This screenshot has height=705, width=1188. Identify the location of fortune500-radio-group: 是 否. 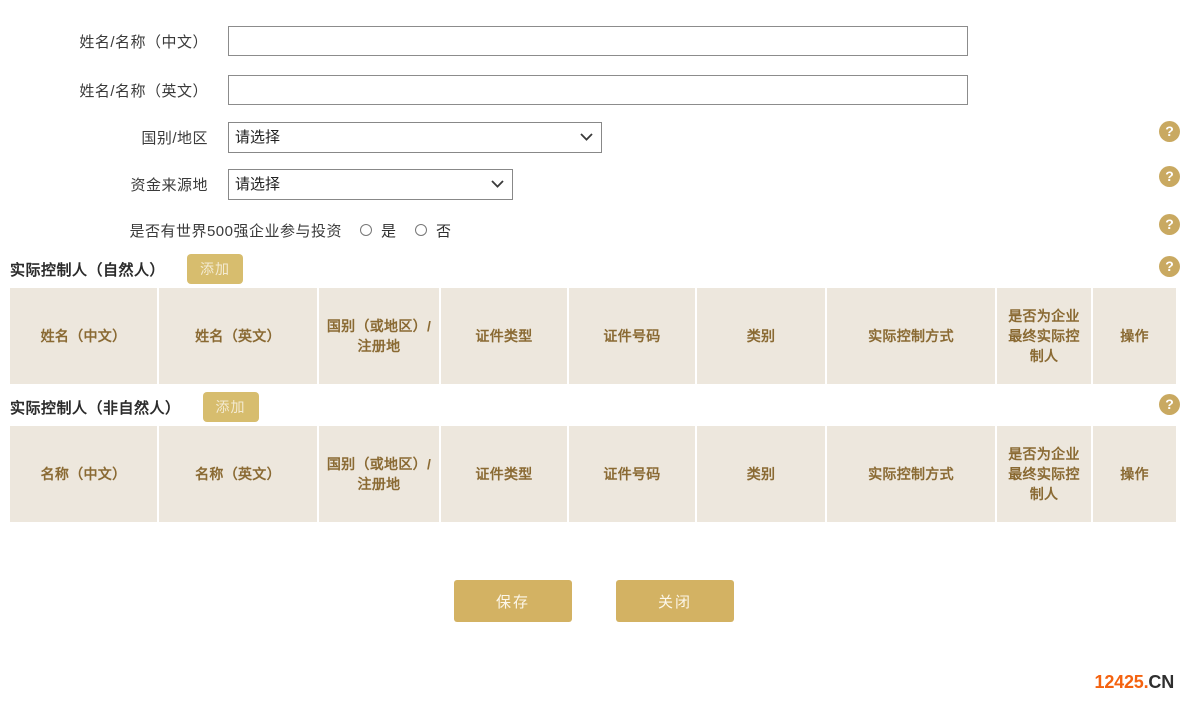
(415, 230).